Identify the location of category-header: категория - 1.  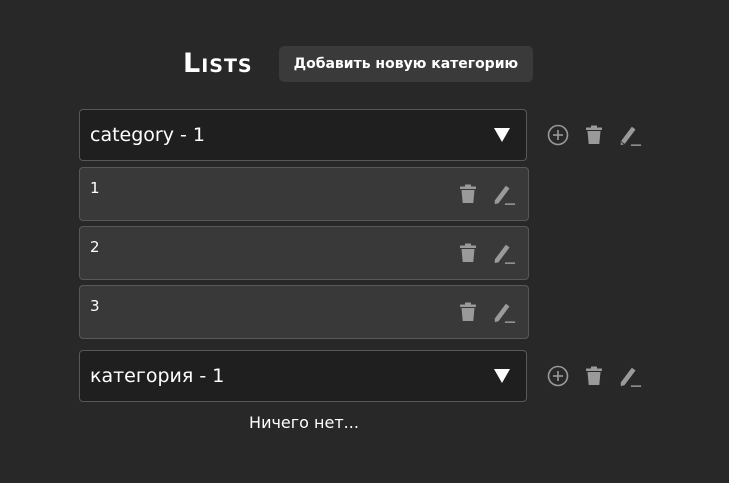
(303, 376).